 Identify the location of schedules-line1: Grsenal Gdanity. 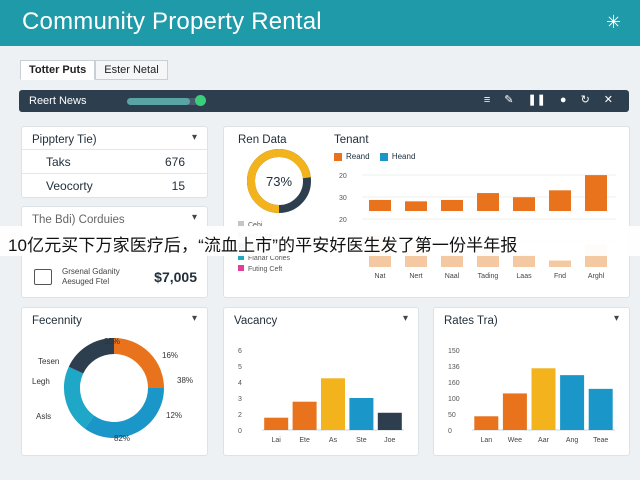
(91, 271).